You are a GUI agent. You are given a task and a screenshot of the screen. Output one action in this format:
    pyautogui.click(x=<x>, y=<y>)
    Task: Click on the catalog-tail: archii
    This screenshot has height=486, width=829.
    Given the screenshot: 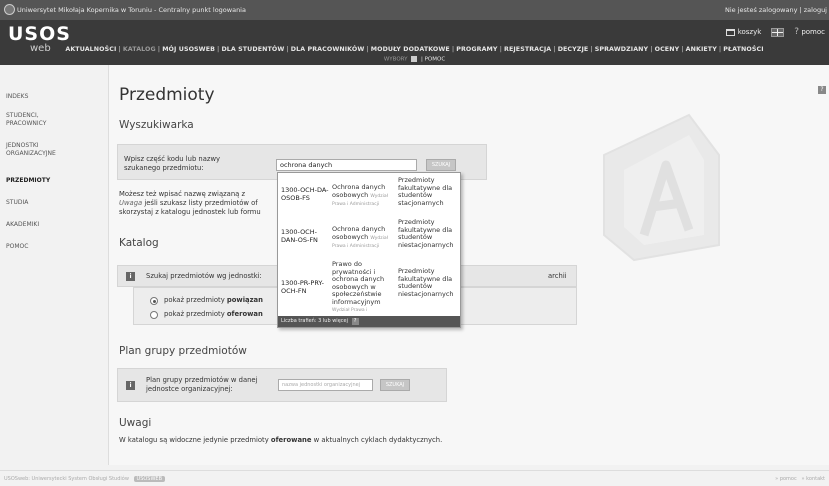 What is the action you would take?
    pyautogui.click(x=557, y=276)
    